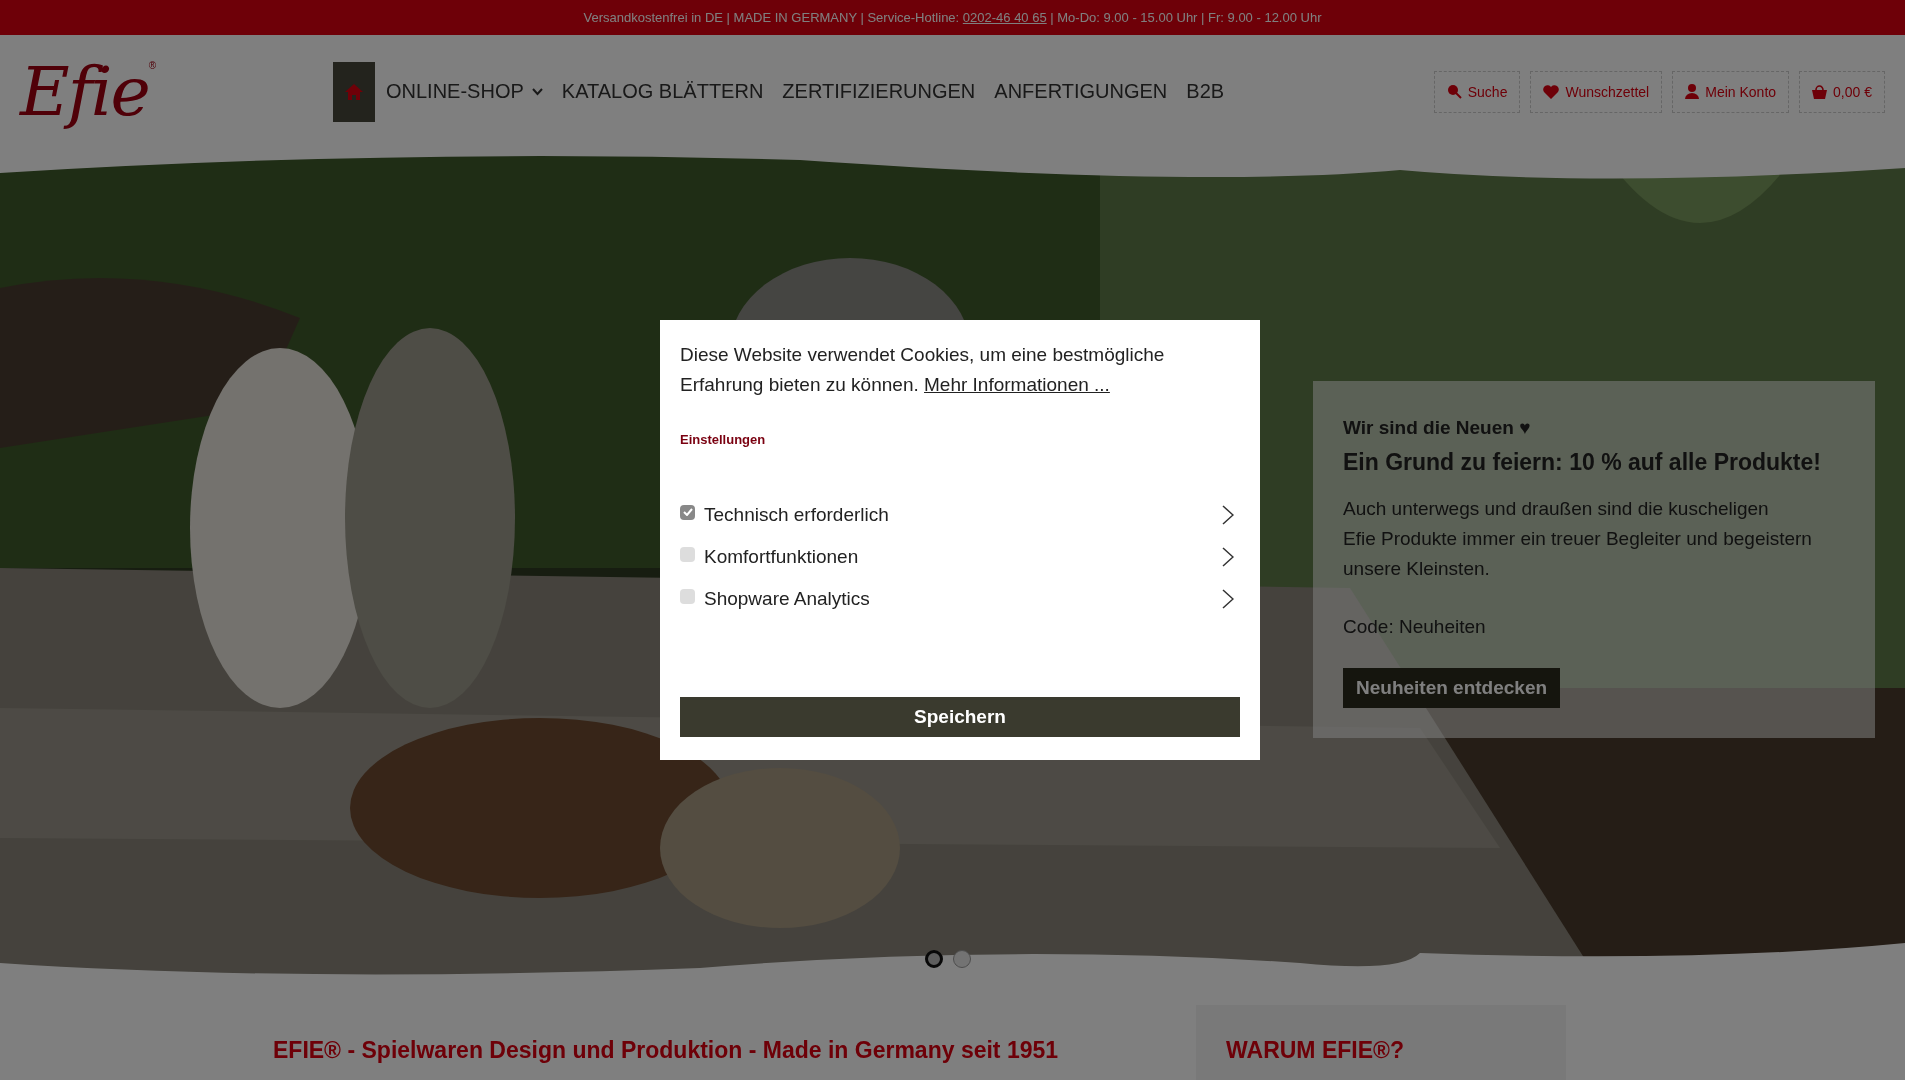 This screenshot has height=1080, width=1920. Describe the element at coordinates (464, 91) in the screenshot. I see `nav-link: ONLINE-SHOP` at that location.